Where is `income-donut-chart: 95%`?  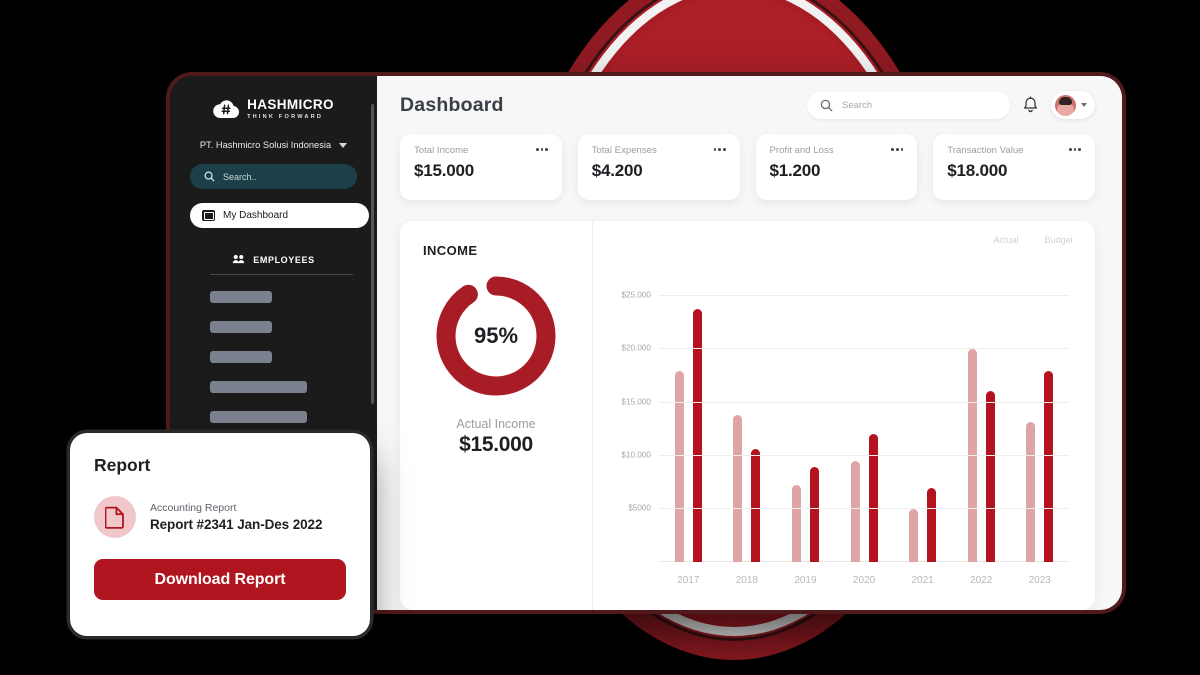 income-donut-chart: 95% is located at coordinates (496, 336).